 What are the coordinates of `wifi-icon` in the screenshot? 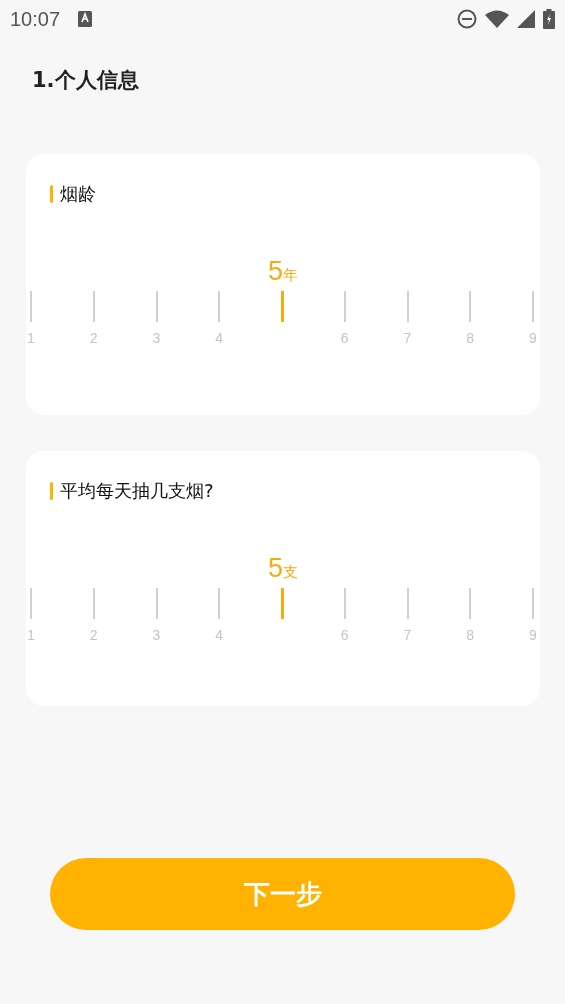 It's located at (497, 19).